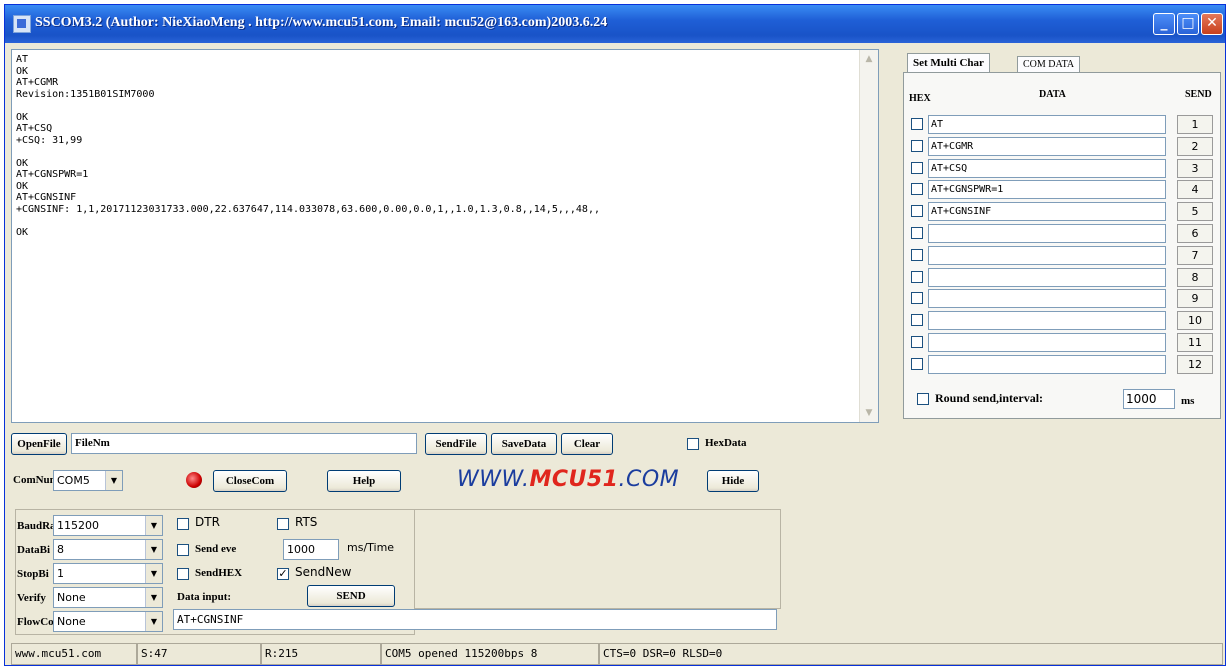  Describe the element at coordinates (1195, 168) in the screenshot. I see `send-row-button: 3` at that location.